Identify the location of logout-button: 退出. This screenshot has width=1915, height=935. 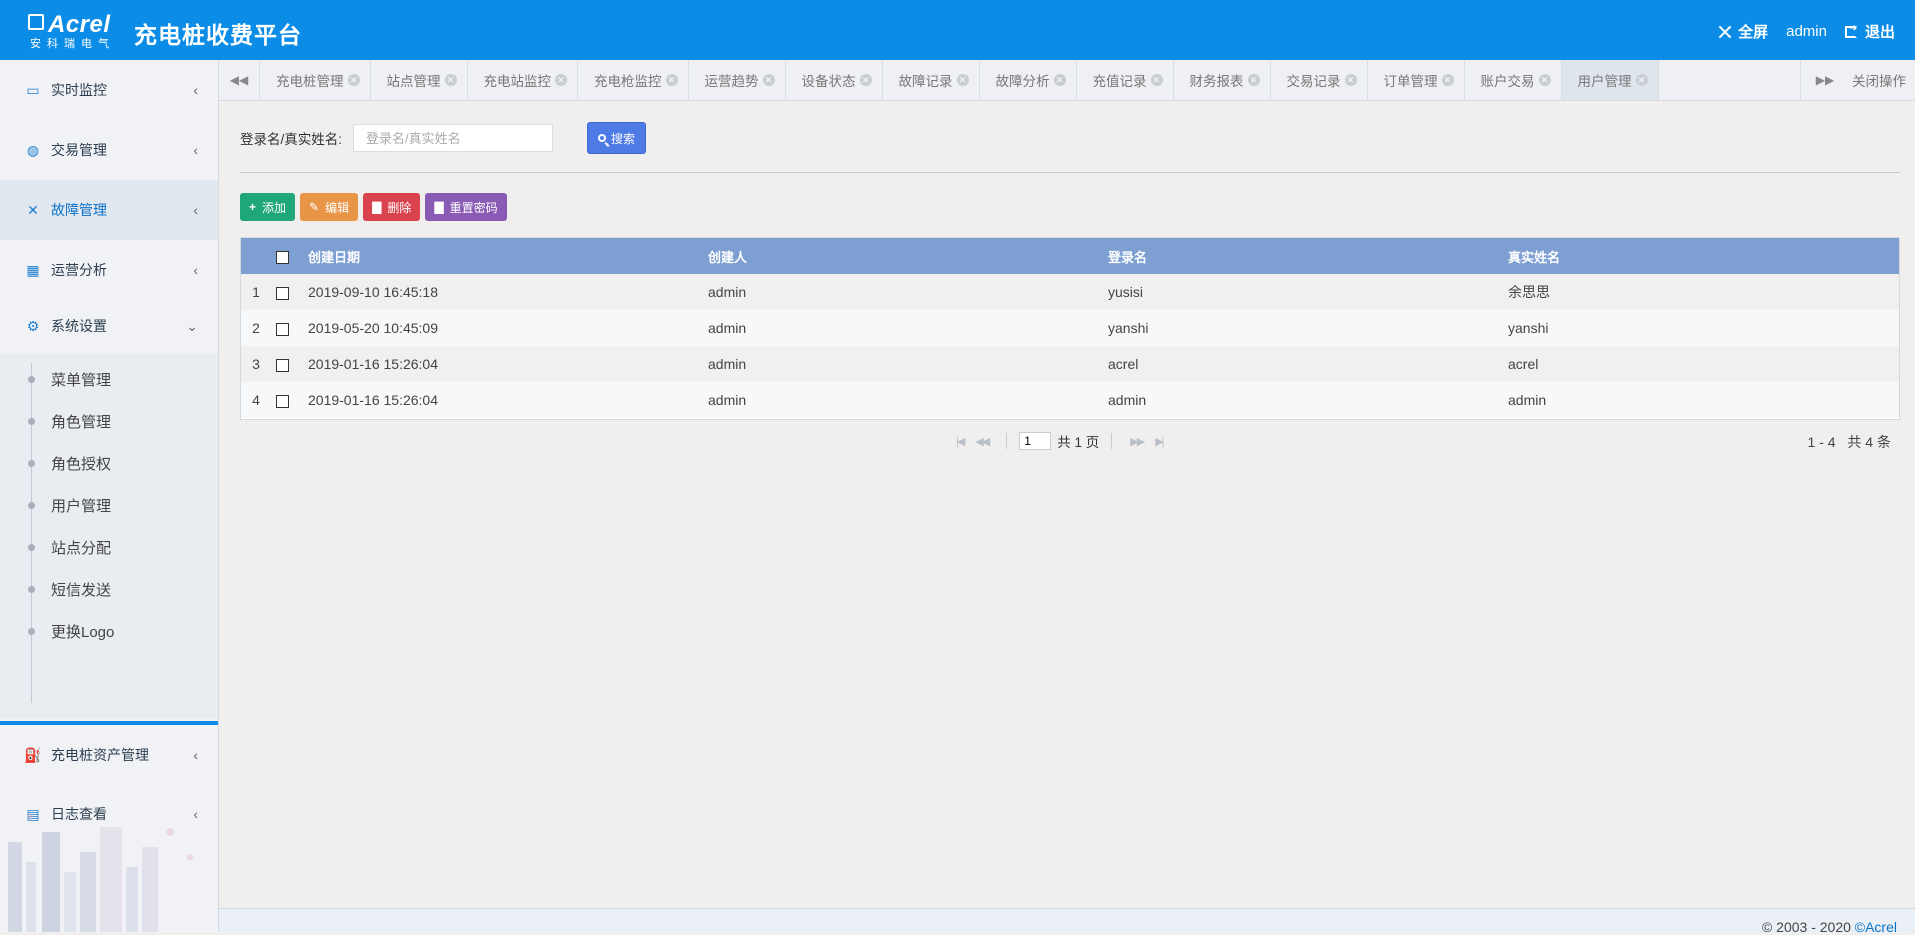
(1869, 31).